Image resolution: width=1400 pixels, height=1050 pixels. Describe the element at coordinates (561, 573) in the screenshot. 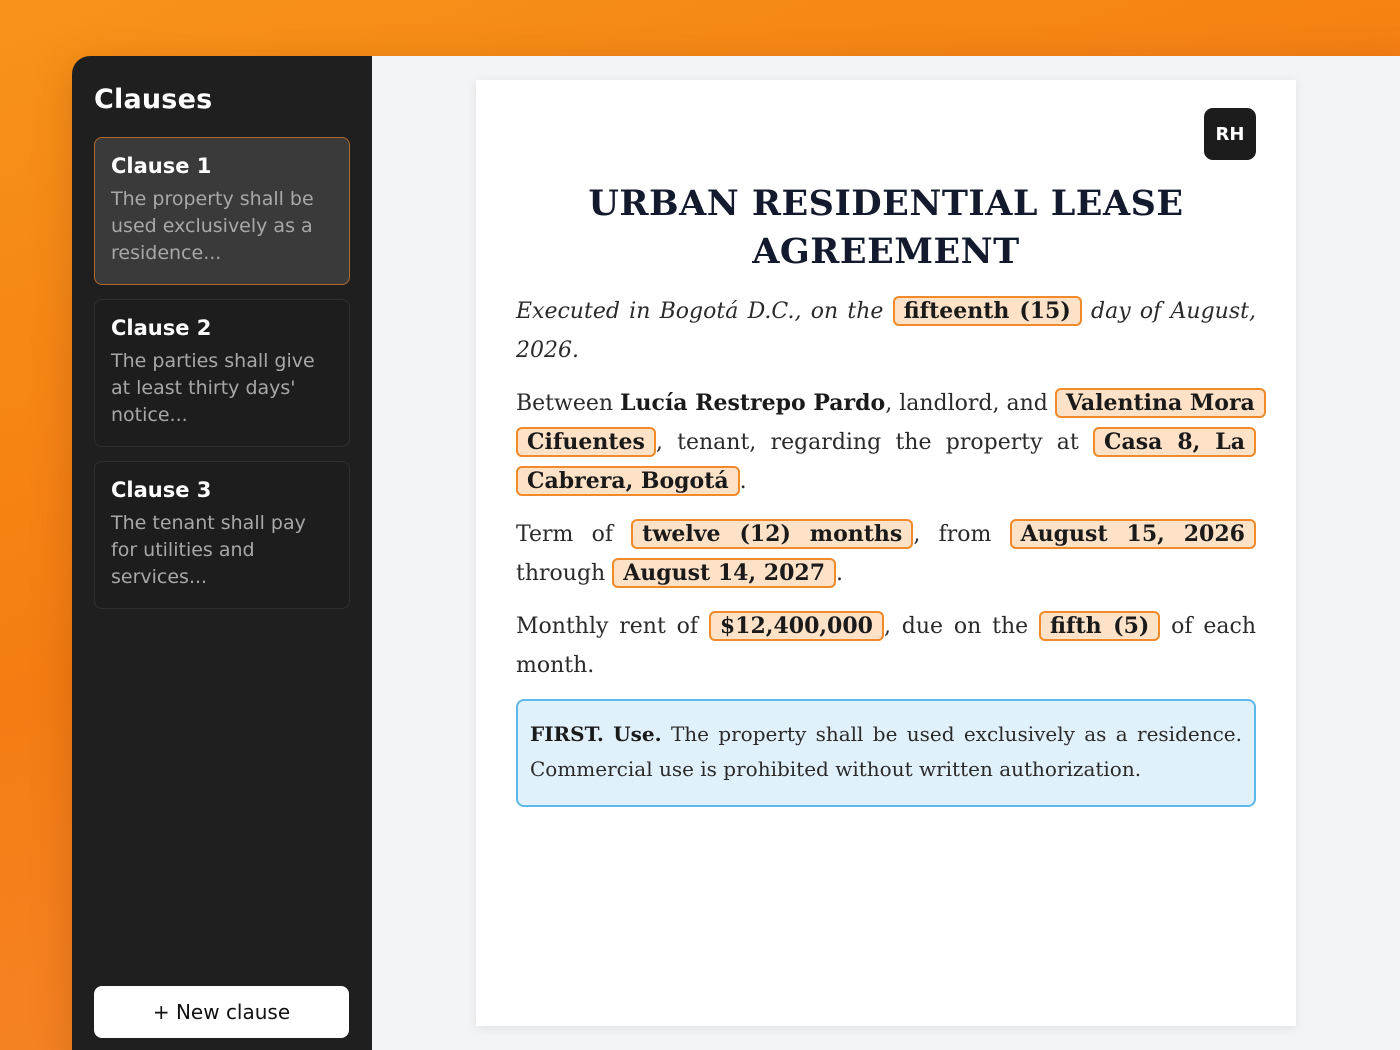

I see `term-through: through` at that location.